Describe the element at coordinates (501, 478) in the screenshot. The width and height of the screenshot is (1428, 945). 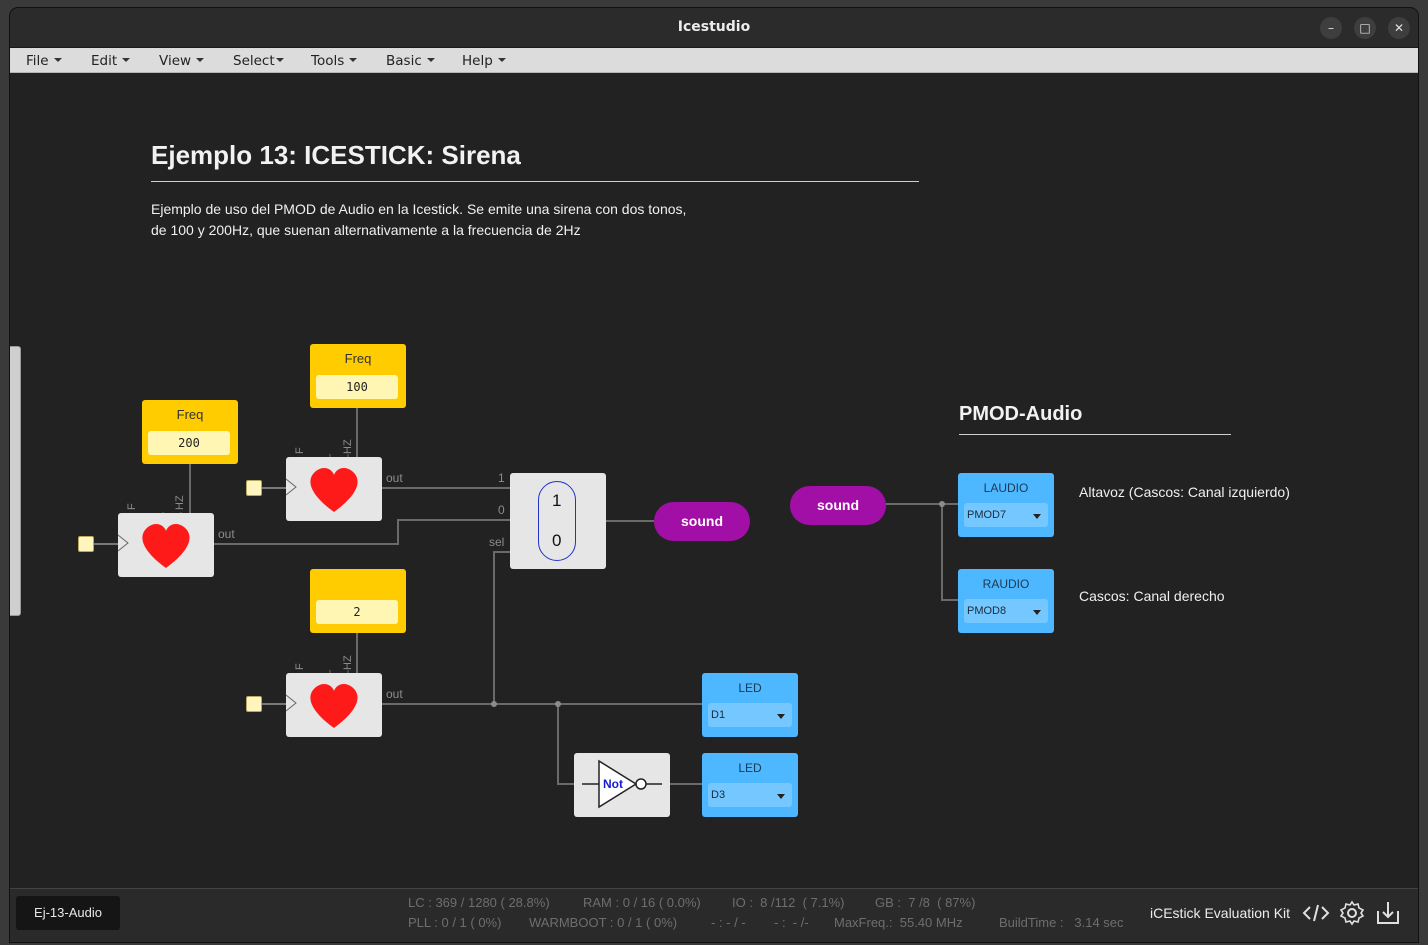
I see `mux-port-1-label: 1` at that location.